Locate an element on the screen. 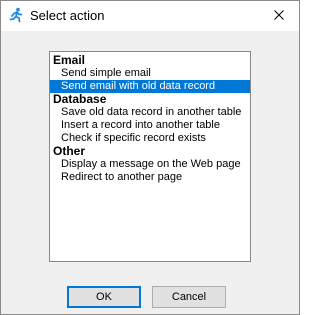 The height and width of the screenshot is (315, 320). close-button is located at coordinates (279, 16).